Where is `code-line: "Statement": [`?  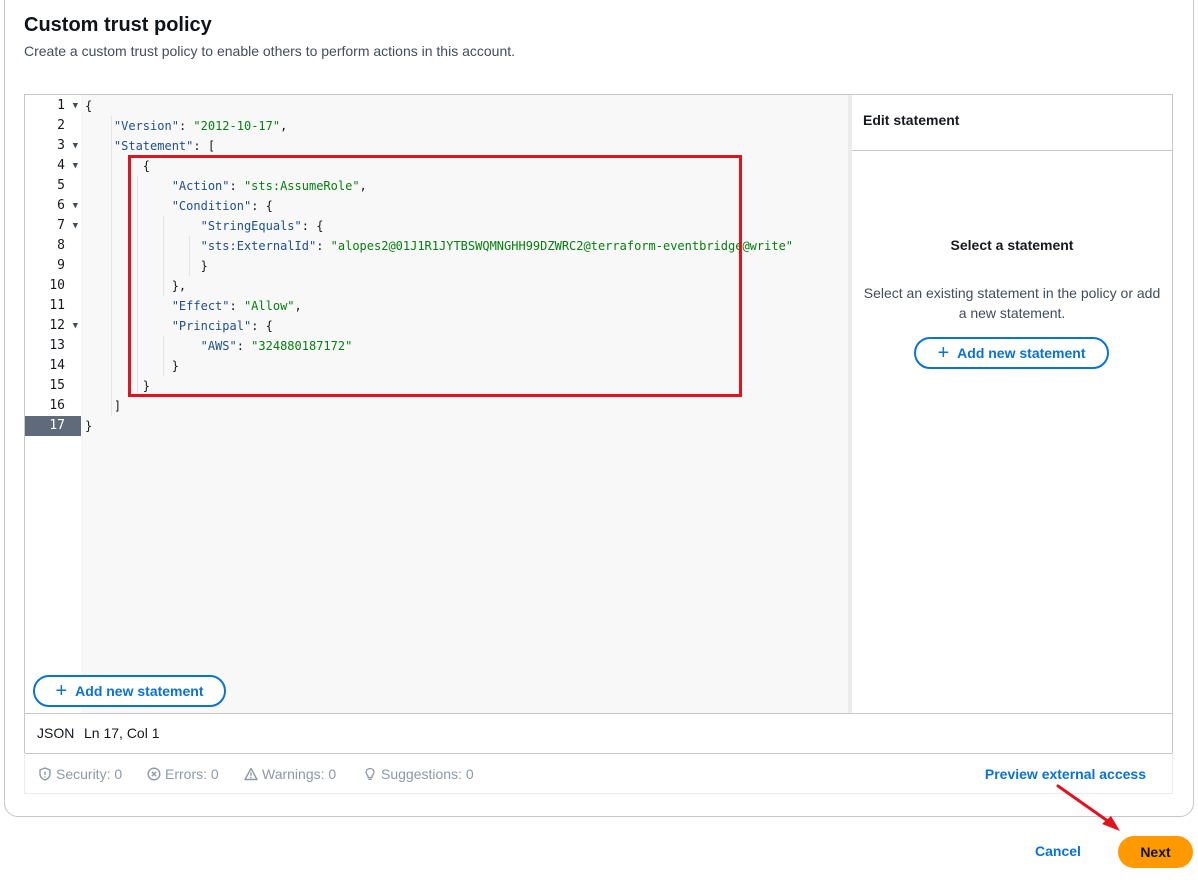
code-line: "Statement": [ is located at coordinates (150, 146).